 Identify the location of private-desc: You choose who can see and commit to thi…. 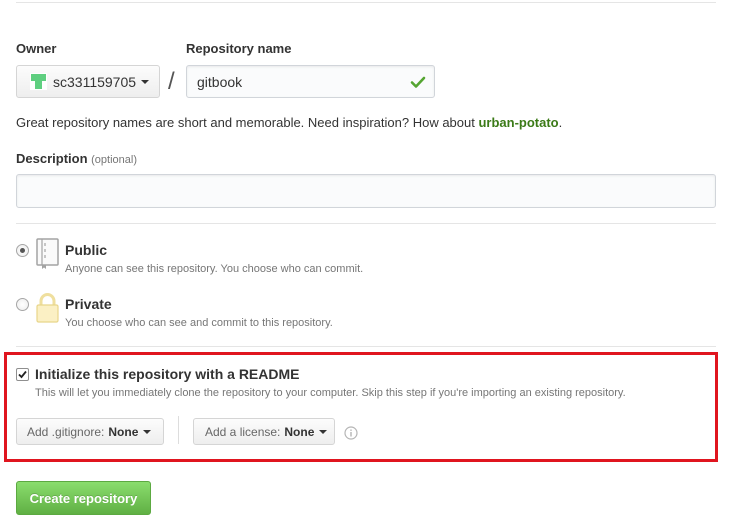
(199, 323).